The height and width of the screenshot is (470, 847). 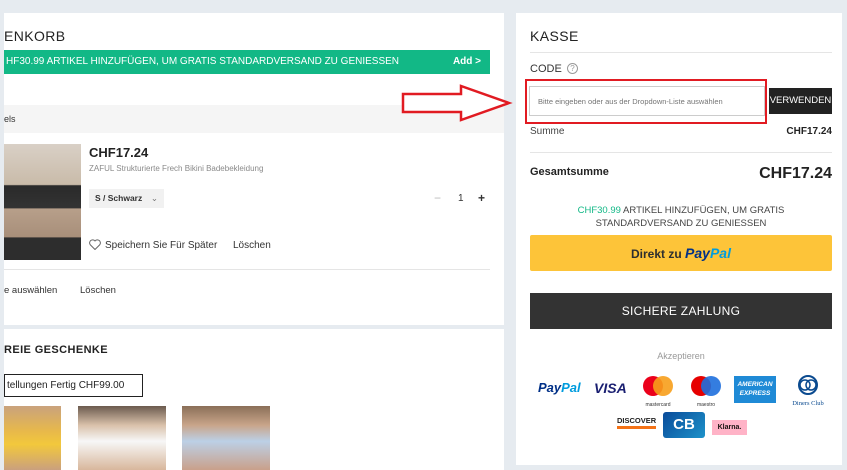 What do you see at coordinates (755, 389) in the screenshot?
I see `amex-logo: AMERICAN EXPRESS` at bounding box center [755, 389].